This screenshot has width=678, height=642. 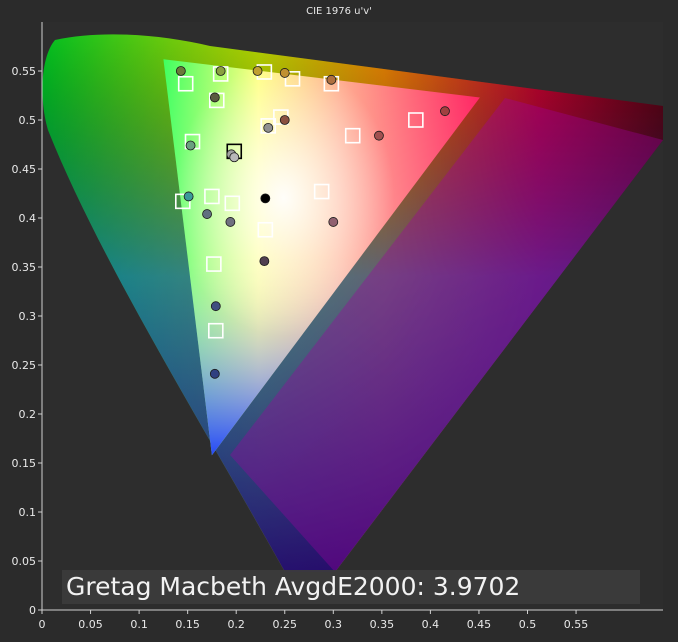 I want to click on y-tick-label: 0.1, so click(x=28, y=512).